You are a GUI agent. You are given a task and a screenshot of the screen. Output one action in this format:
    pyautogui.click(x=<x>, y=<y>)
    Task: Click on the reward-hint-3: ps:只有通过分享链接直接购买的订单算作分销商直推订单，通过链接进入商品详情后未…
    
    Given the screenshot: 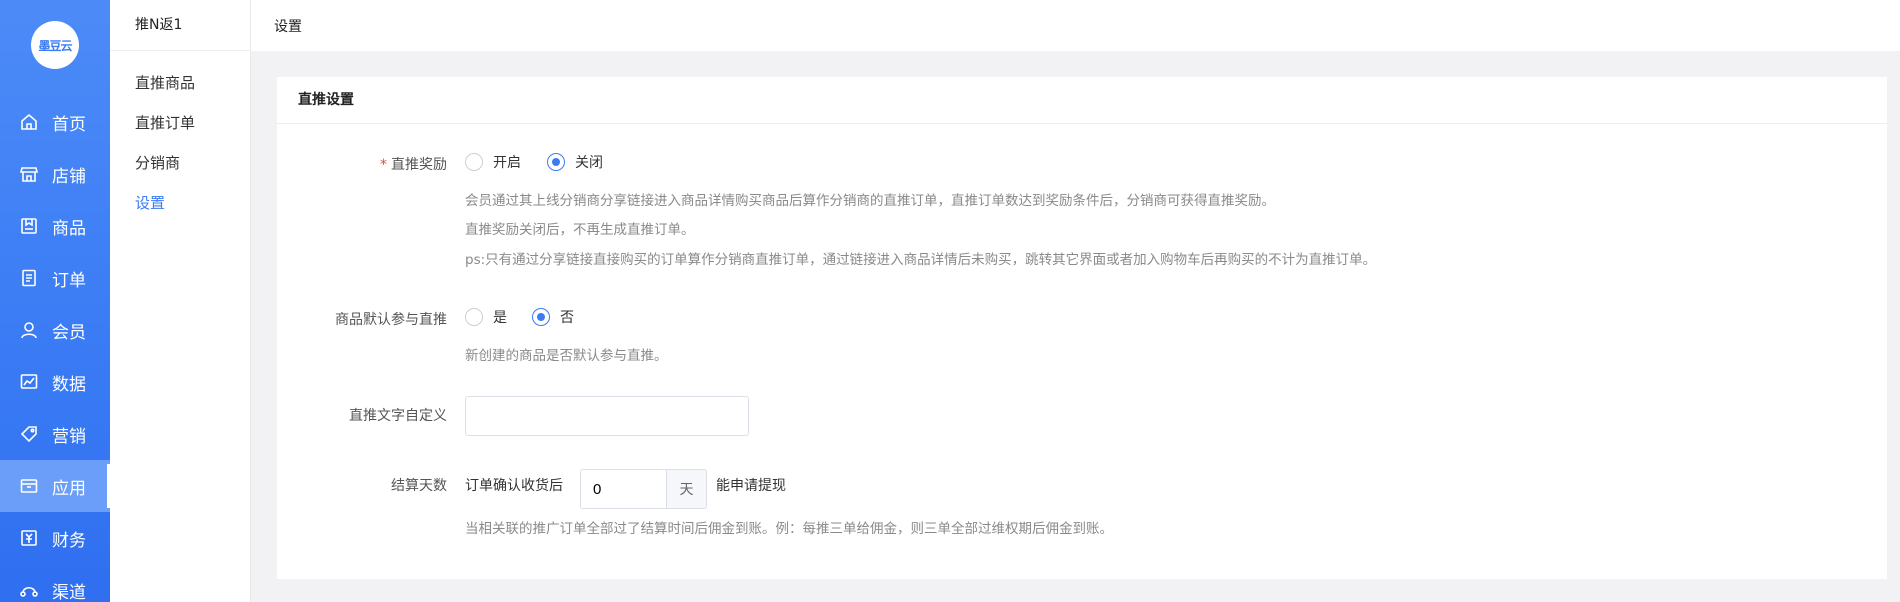 What is the action you would take?
    pyautogui.click(x=921, y=260)
    